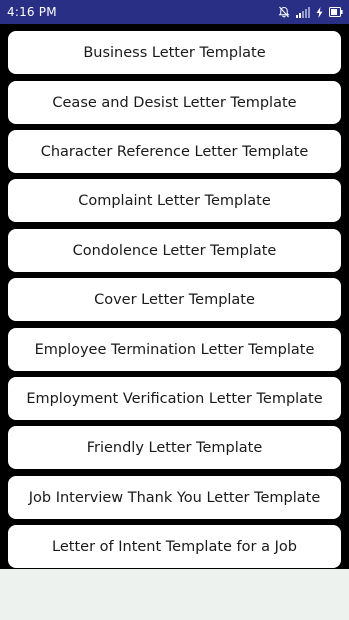  Describe the element at coordinates (174, 594) in the screenshot. I see `bottom-blank-area` at that location.